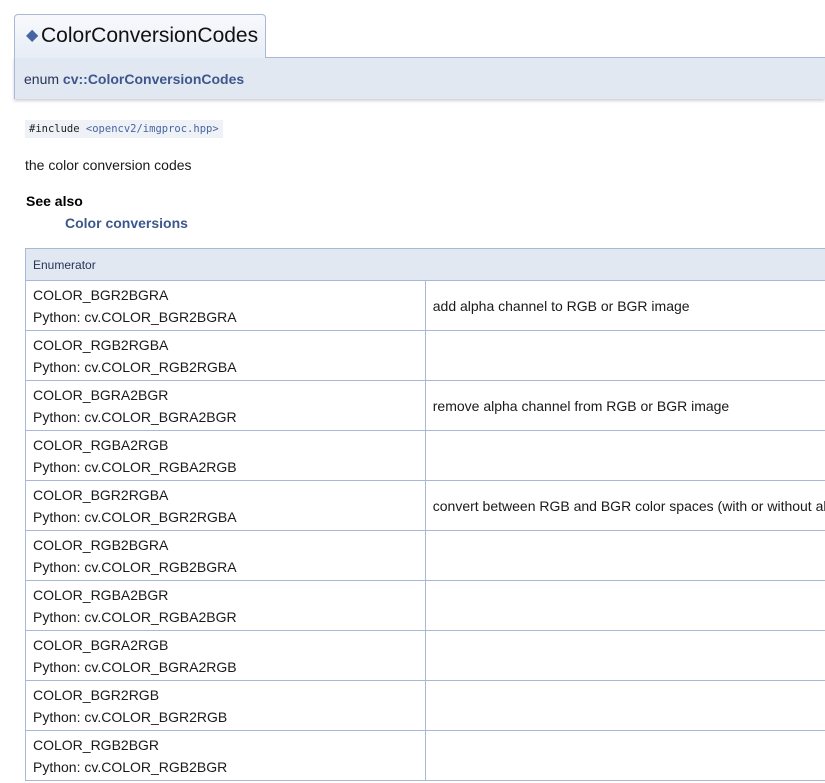 The width and height of the screenshot is (825, 783). I want to click on enum-description-cell: add alpha channel to RGB or BGR image, so click(624, 305).